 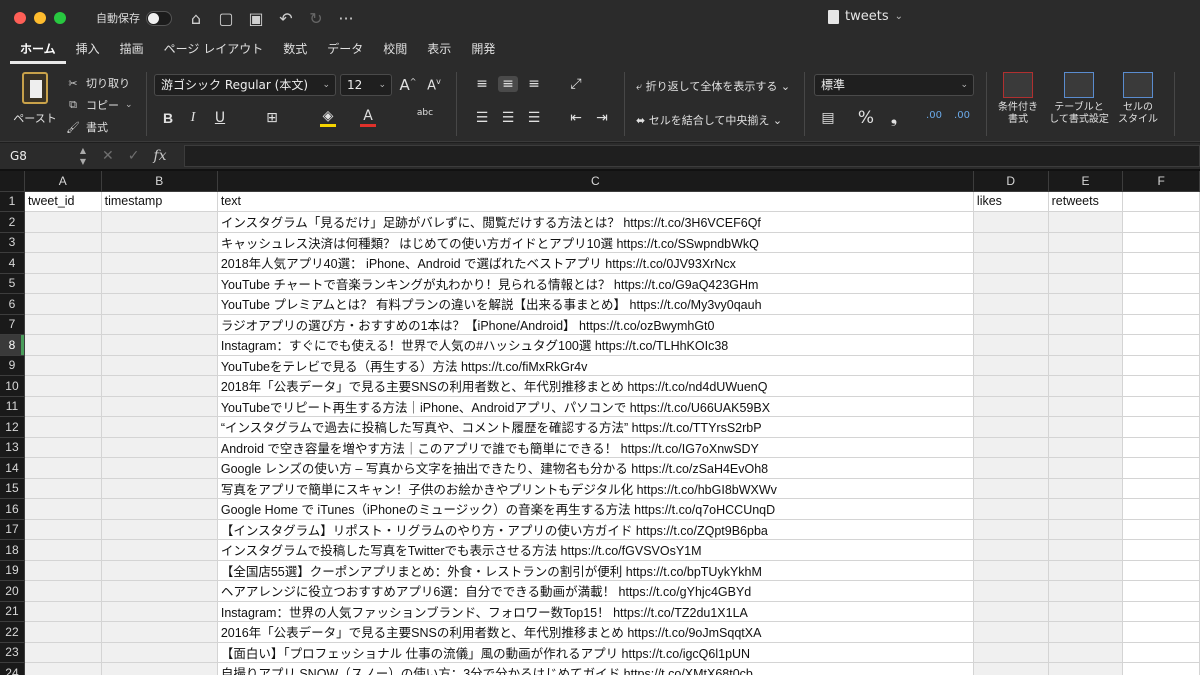 I want to click on row-header: 7, so click(x=12, y=324).